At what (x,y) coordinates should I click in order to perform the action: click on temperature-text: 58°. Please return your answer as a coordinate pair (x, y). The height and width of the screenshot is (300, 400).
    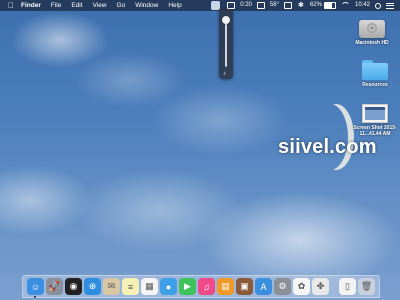
    Looking at the image, I should click on (274, 5).